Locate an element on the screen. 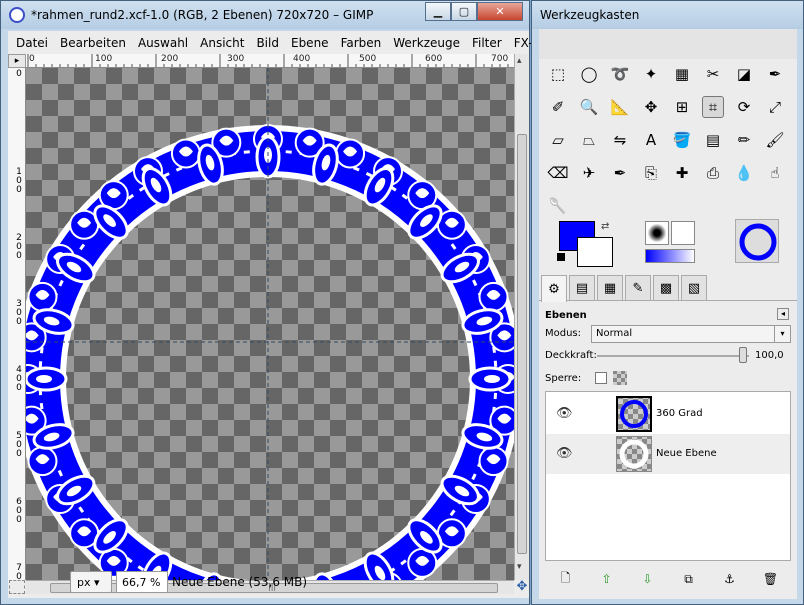 The image size is (804, 605). navigate-icon: ✥ is located at coordinates (522, 587).